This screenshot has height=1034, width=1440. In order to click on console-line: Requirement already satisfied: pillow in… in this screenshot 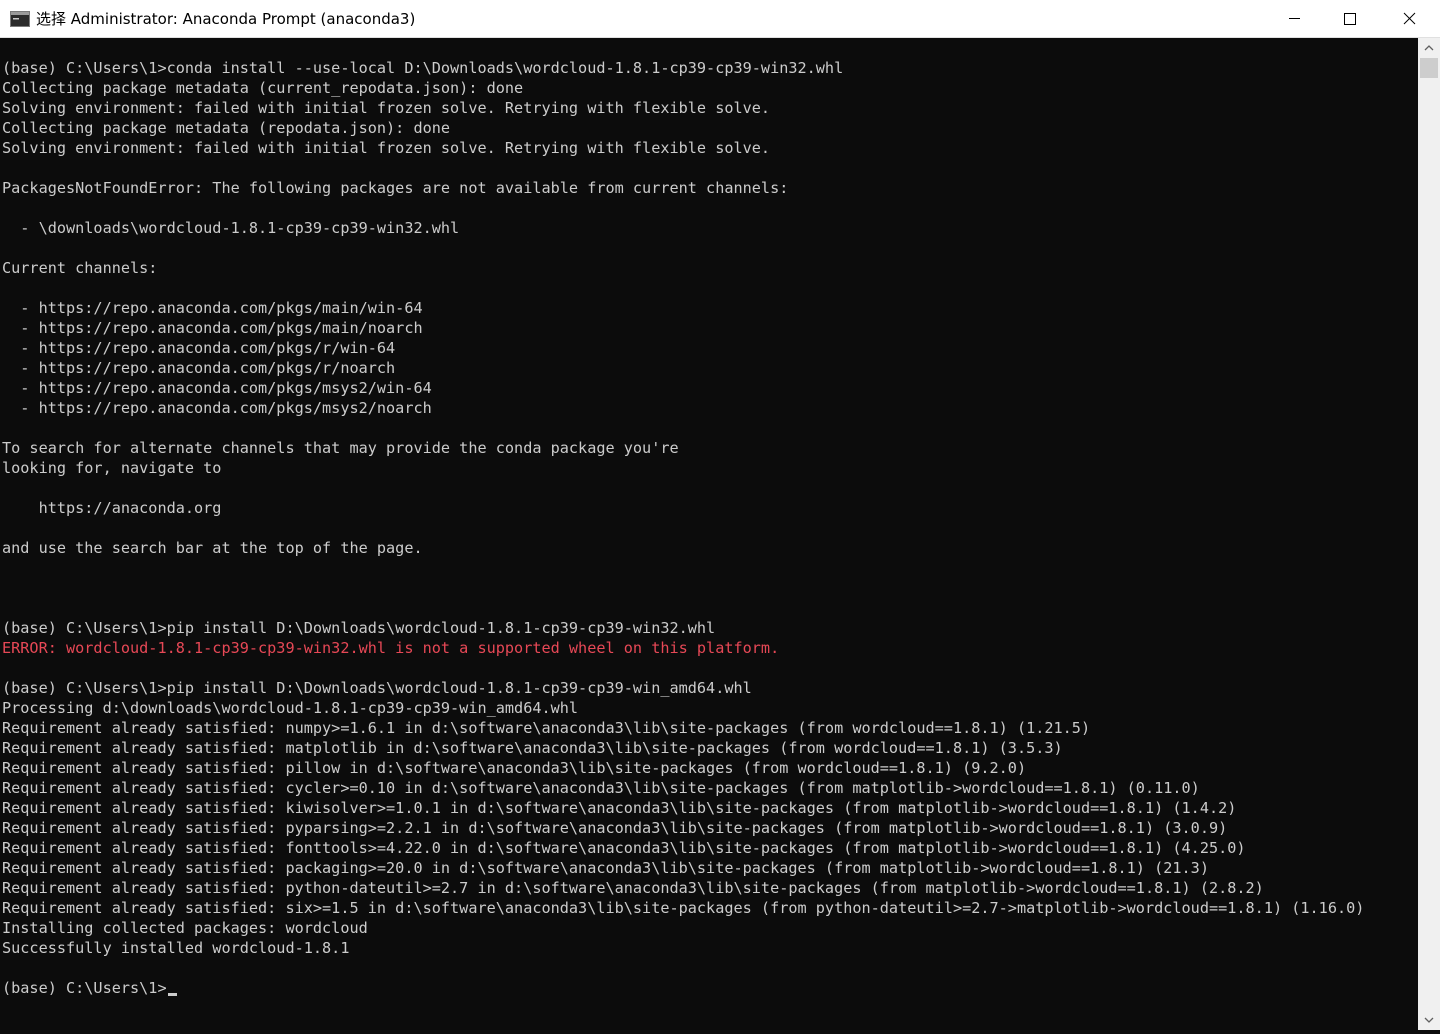, I will do `click(514, 768)`.